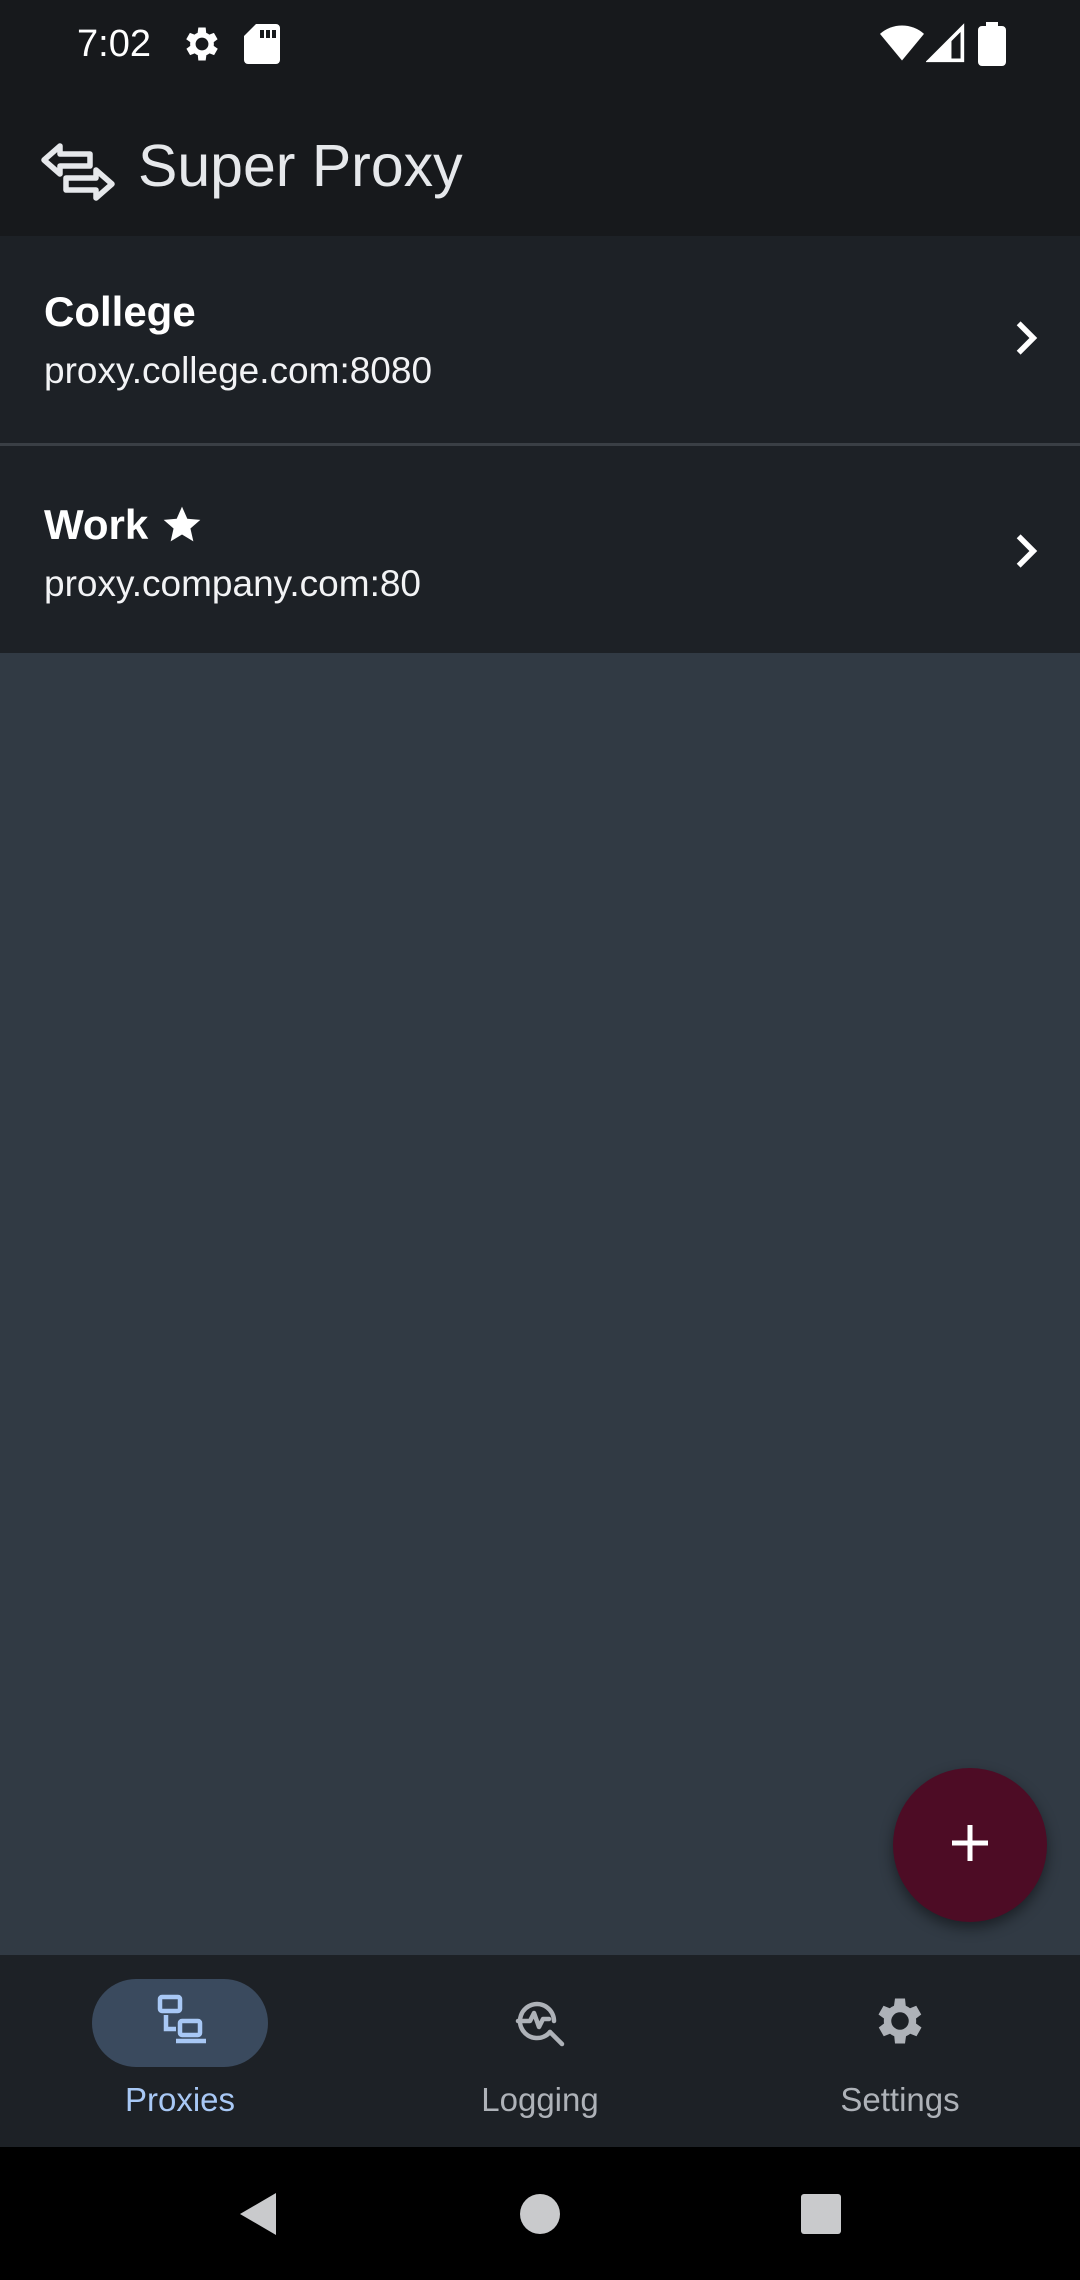  Describe the element at coordinates (233, 583) in the screenshot. I see `proxy-host: proxy.company.com:80` at that location.